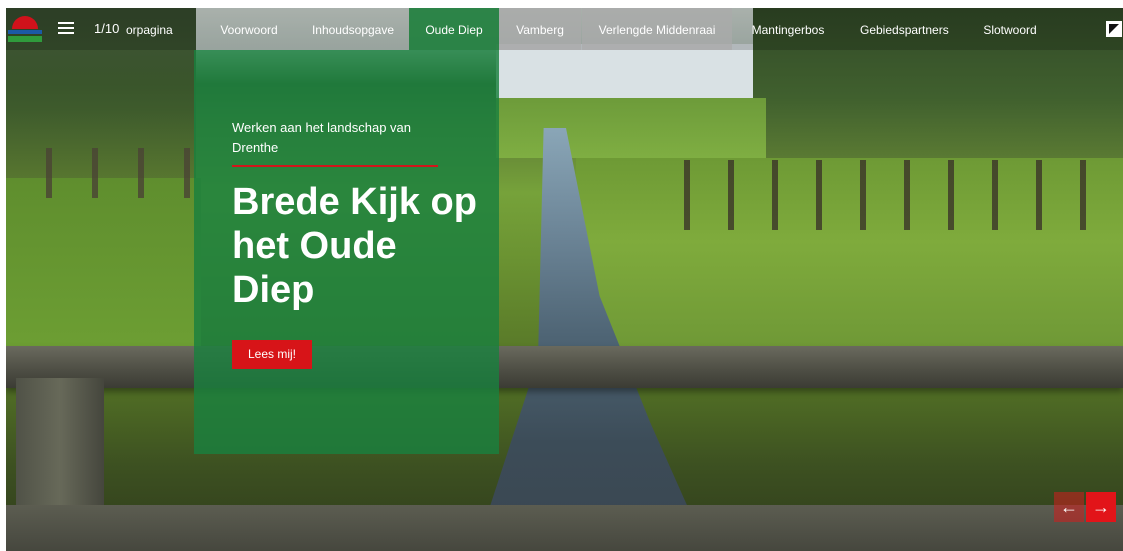  I want to click on sky, so click(631, 73).